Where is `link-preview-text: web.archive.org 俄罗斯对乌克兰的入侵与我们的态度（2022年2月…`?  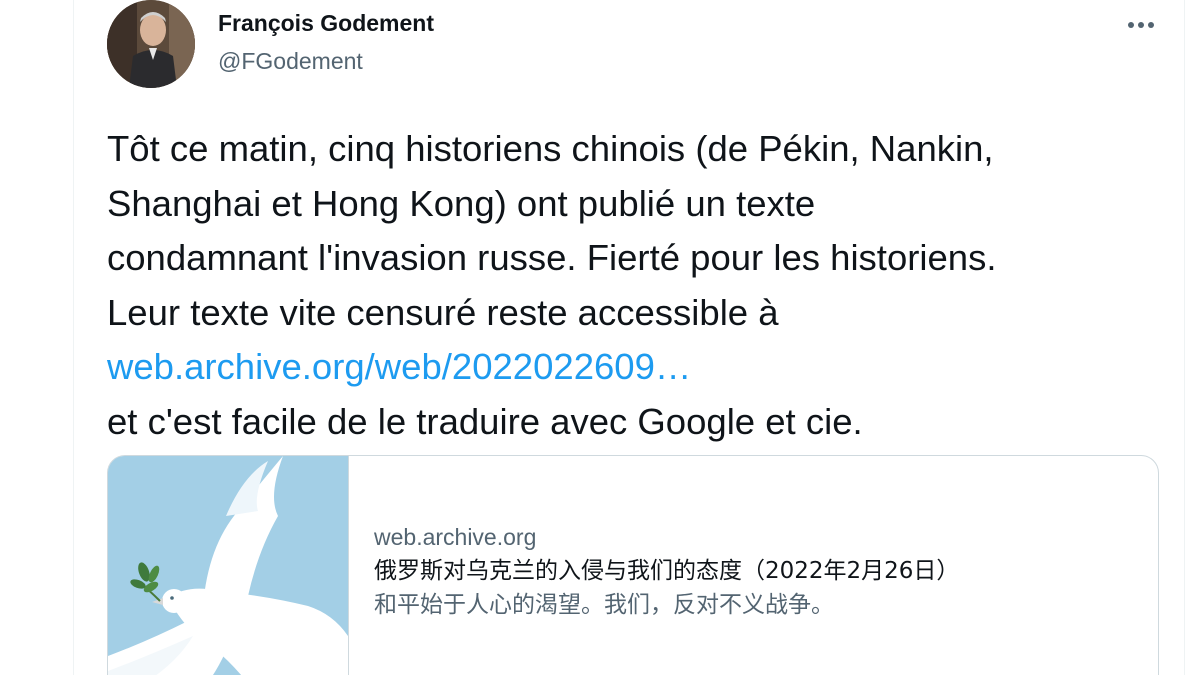 link-preview-text: web.archive.org 俄罗斯对乌克兰的入侵与我们的态度（2022年2月… is located at coordinates (754, 571).